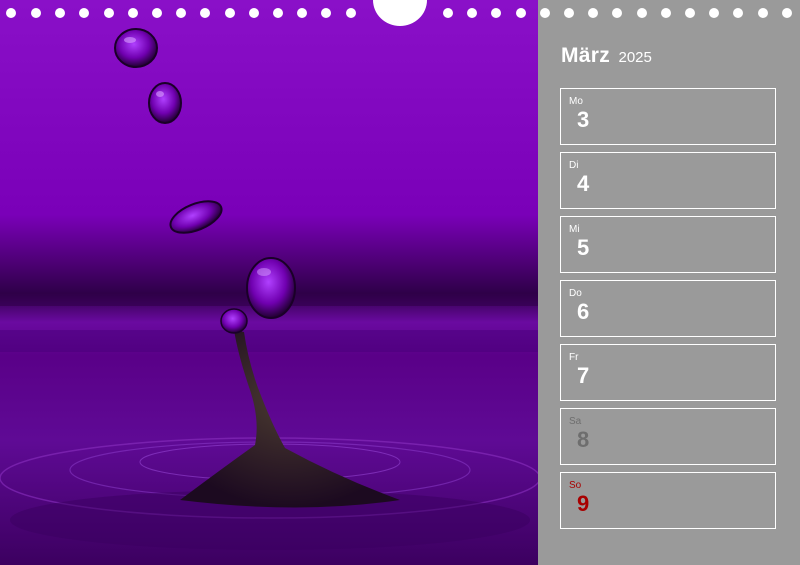 This screenshot has height=565, width=800. I want to click on weekday-label: Fr, so click(574, 357).